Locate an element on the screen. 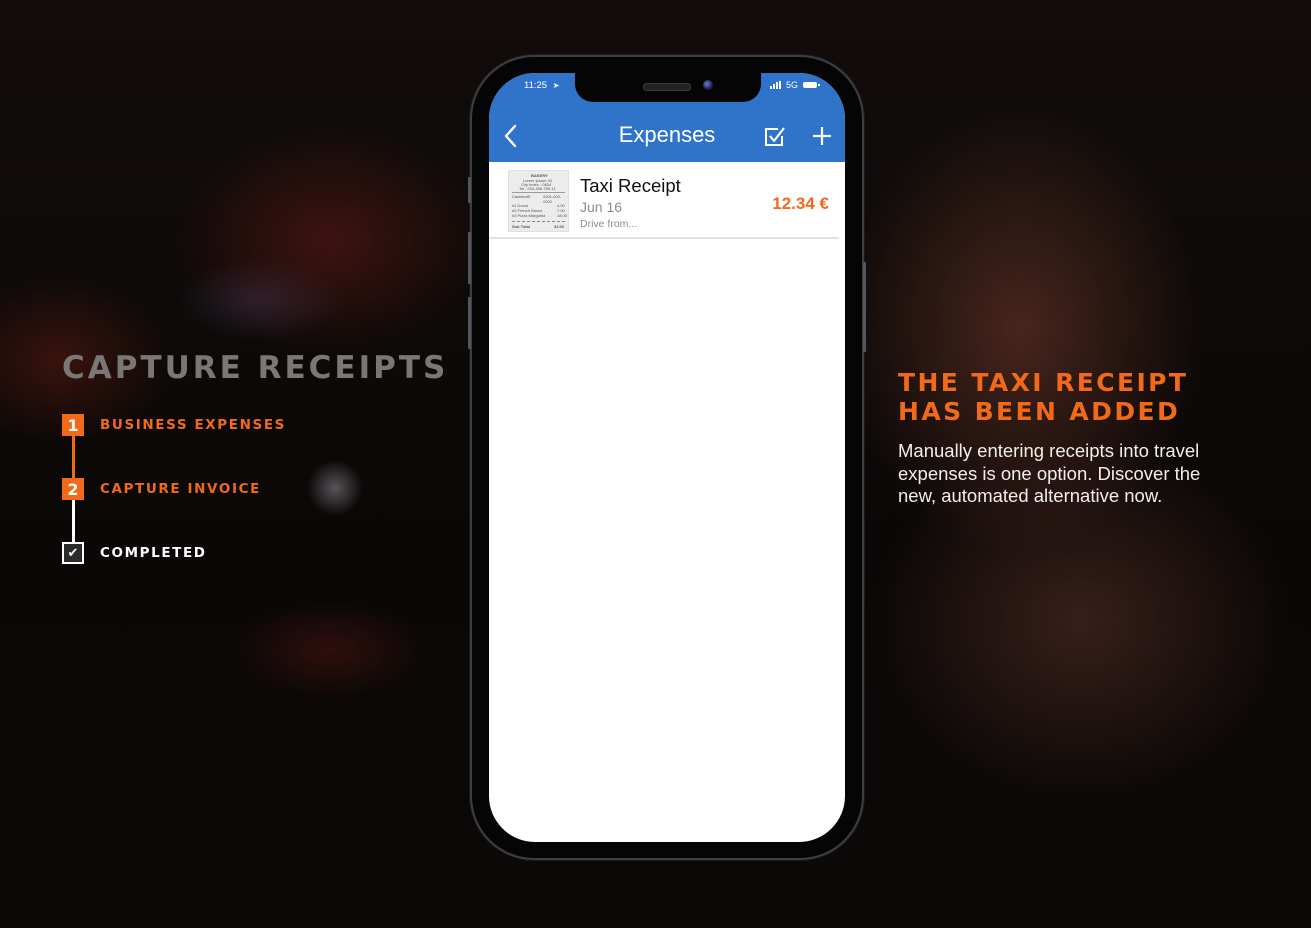 The width and height of the screenshot is (1311, 928). notch is located at coordinates (668, 87).